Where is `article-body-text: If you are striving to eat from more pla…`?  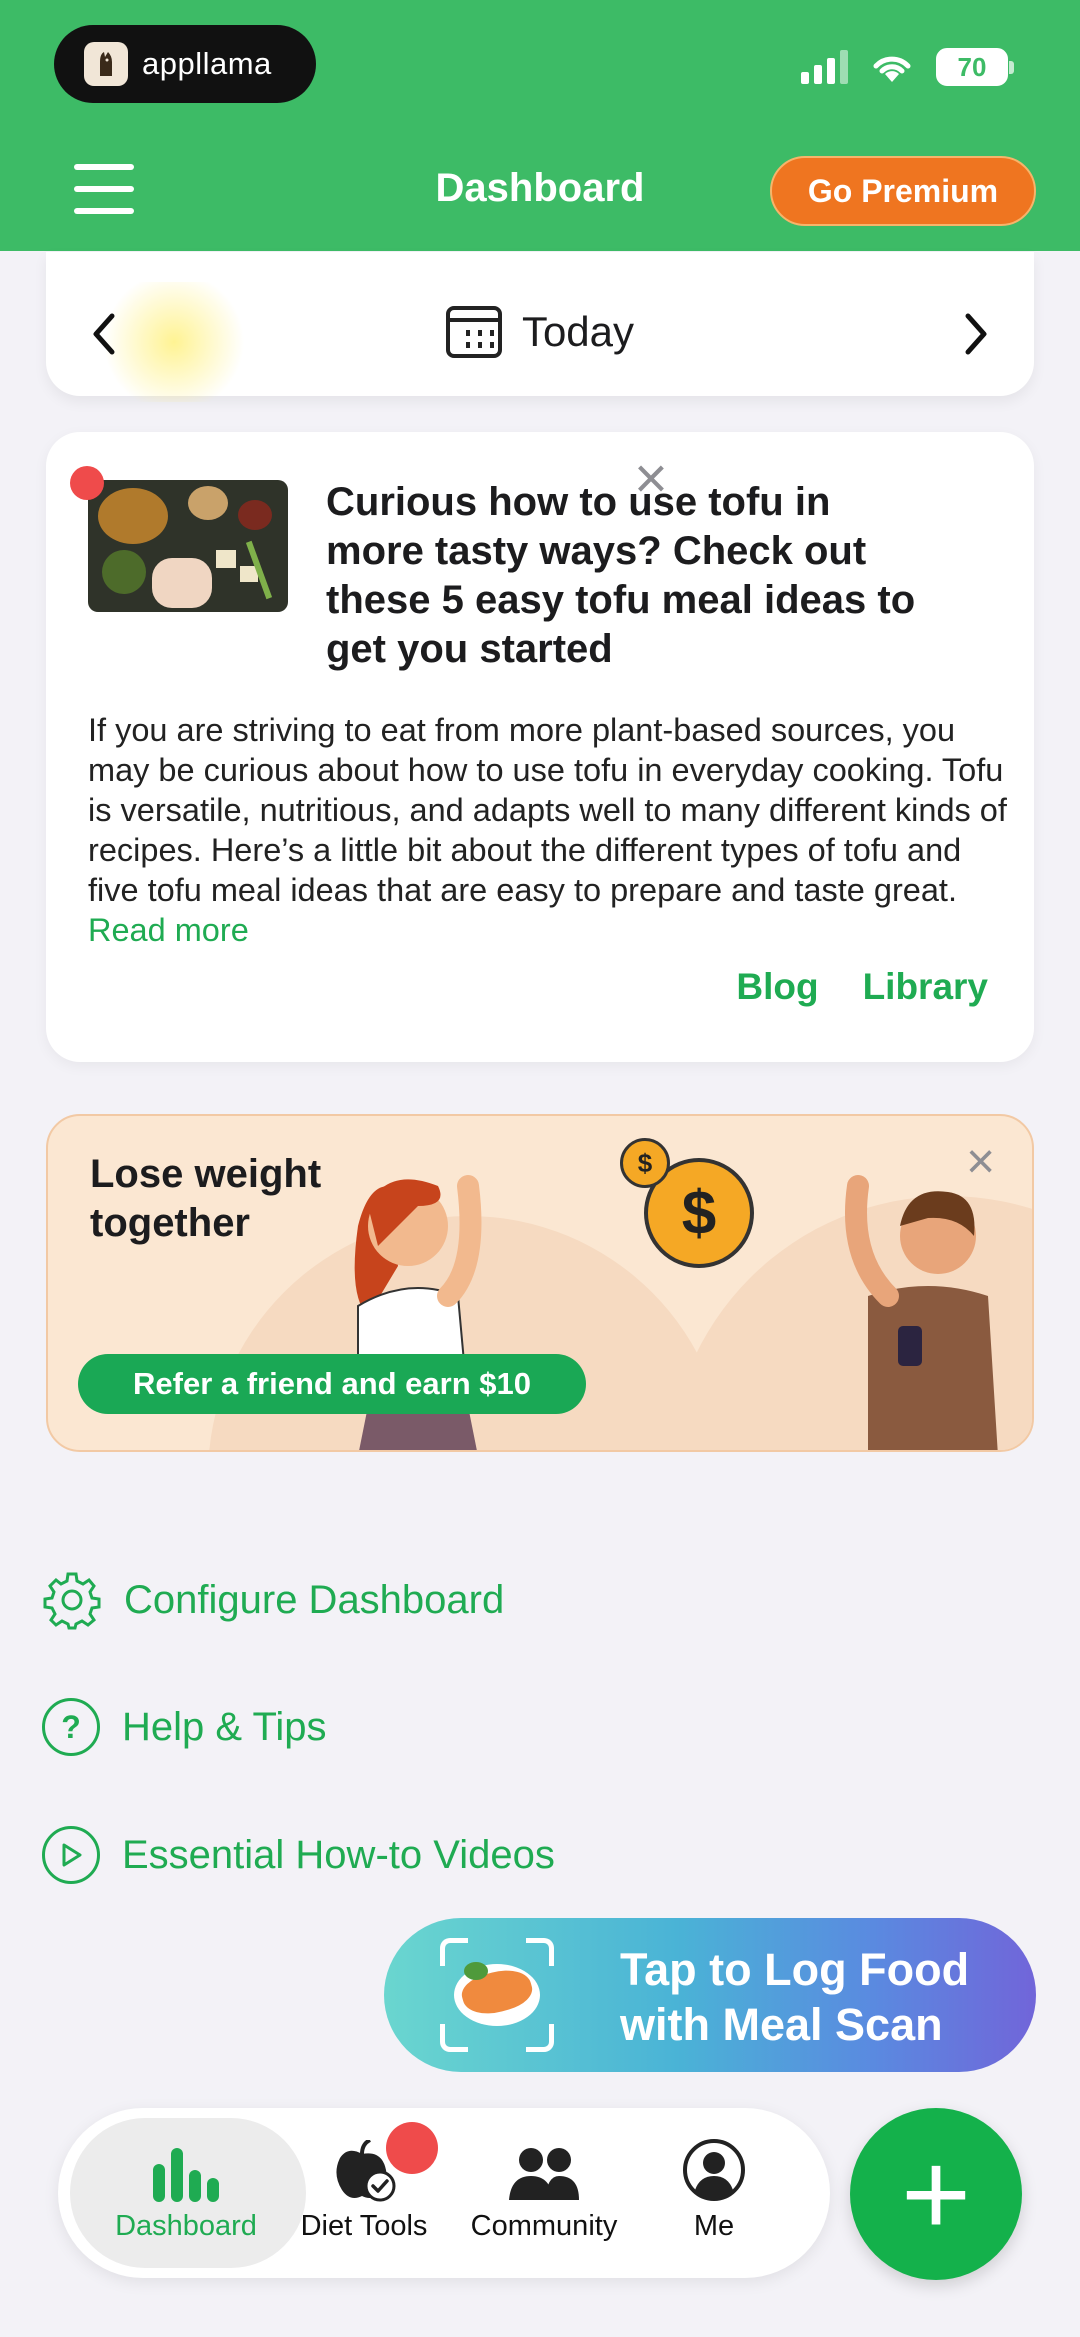 article-body-text: If you are striving to eat from more pla… is located at coordinates (547, 810).